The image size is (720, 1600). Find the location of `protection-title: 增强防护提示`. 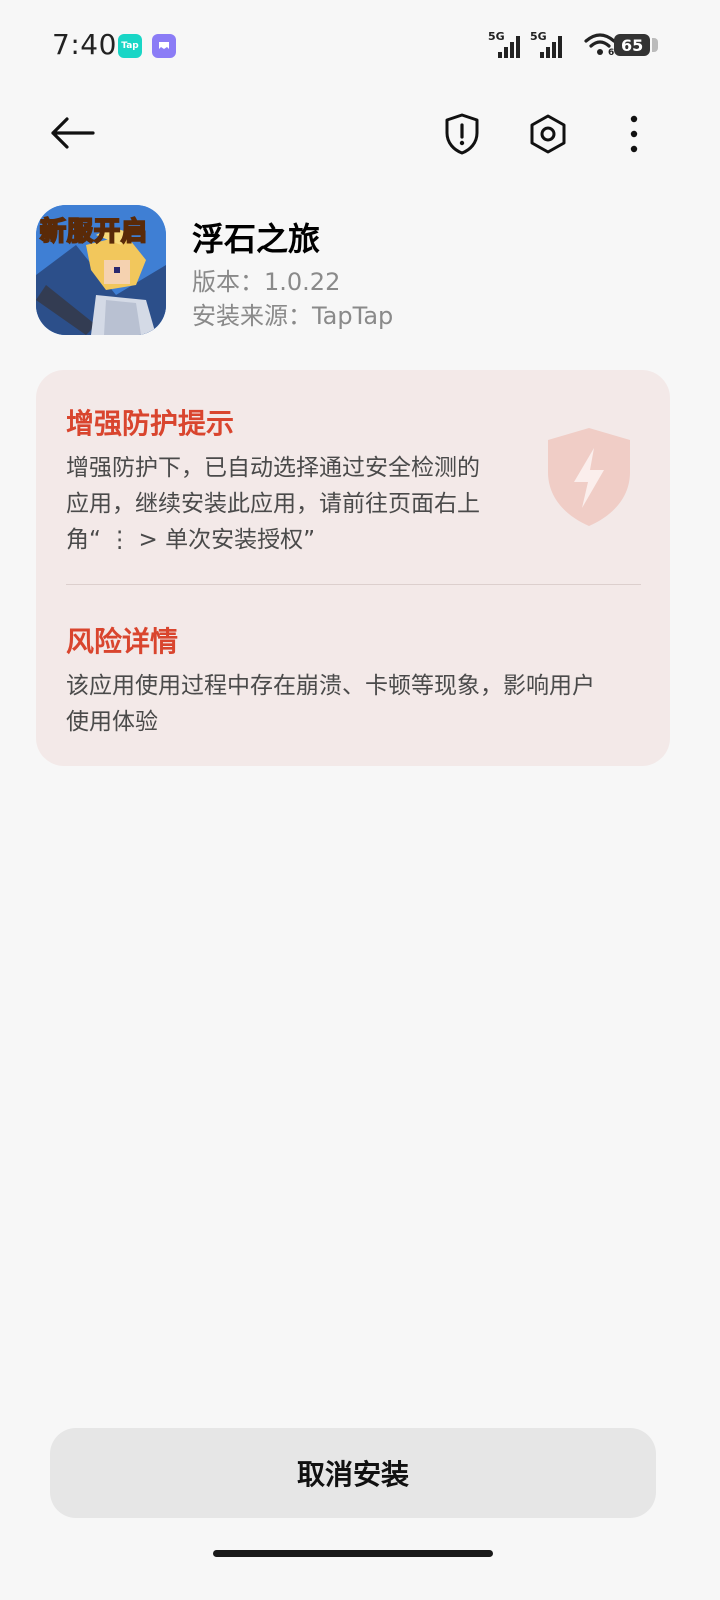

protection-title: 增强防护提示 is located at coordinates (150, 423).